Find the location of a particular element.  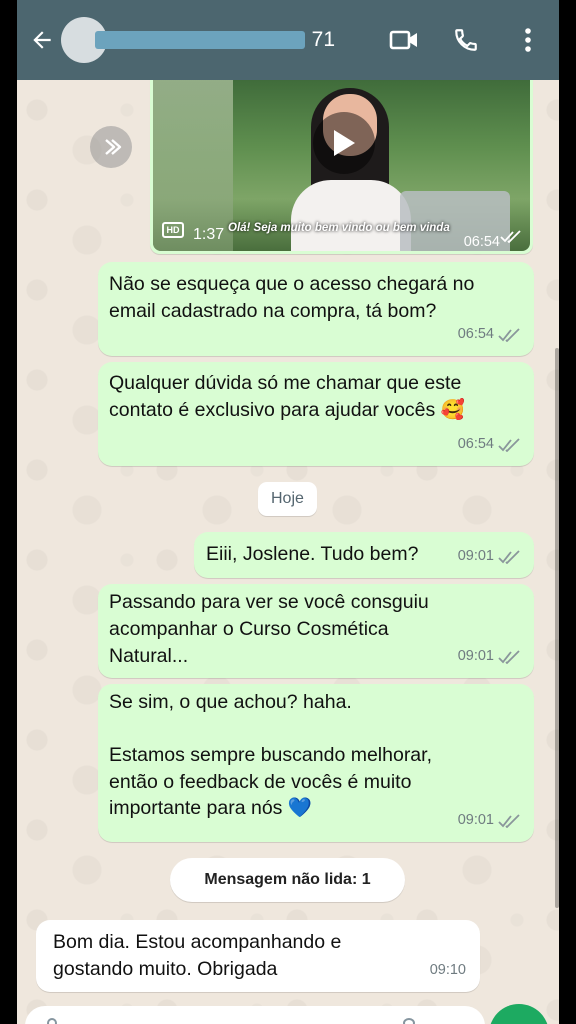

message-meta: 09:10 is located at coordinates (448, 970).